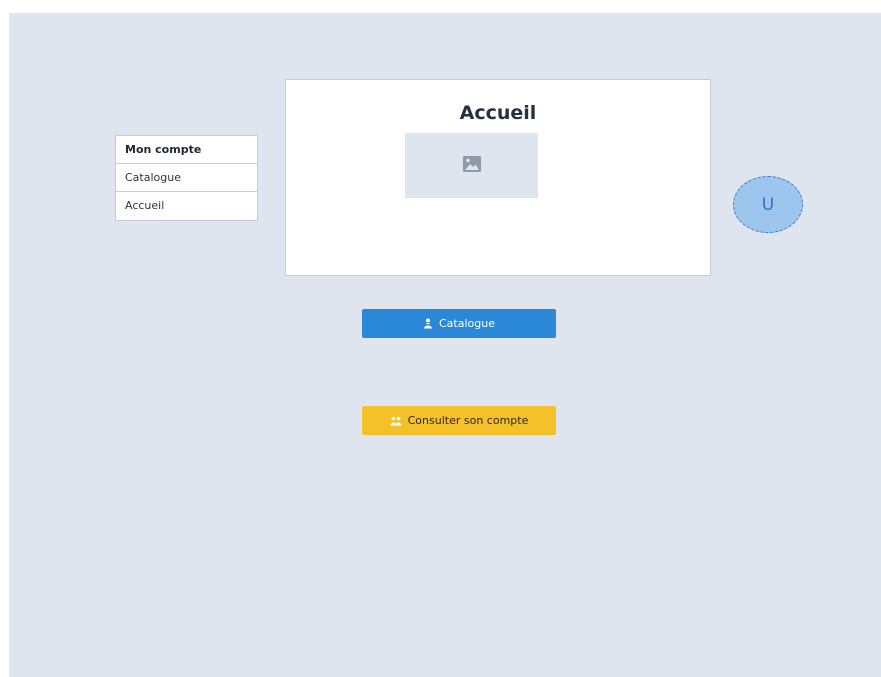  I want to click on menu-item-catalogue: Catalogue, so click(186, 178).